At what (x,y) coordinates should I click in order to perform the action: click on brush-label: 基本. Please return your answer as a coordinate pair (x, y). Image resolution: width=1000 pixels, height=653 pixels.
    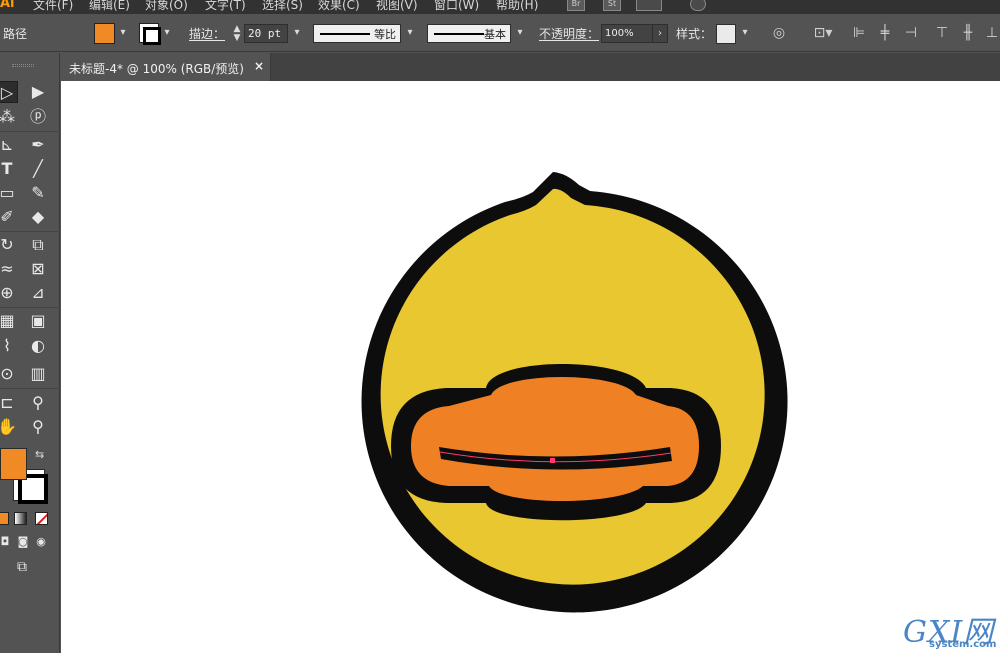
    Looking at the image, I should click on (495, 34).